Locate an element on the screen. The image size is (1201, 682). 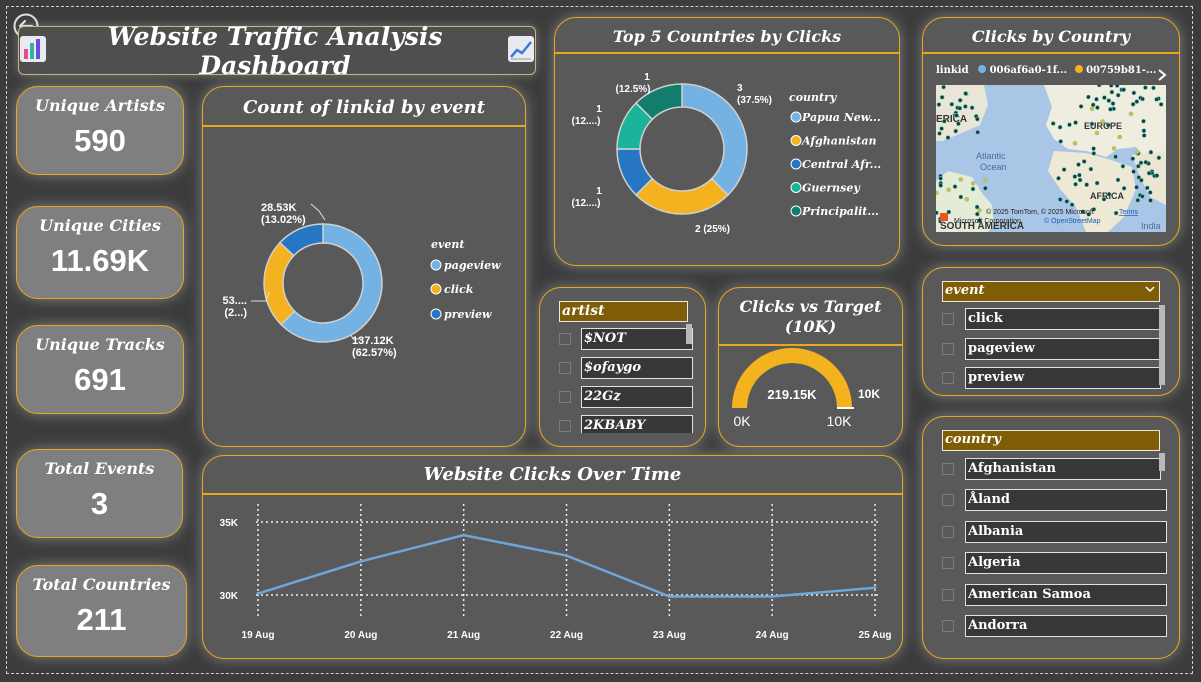
event-option: click is located at coordinates (1051, 319).